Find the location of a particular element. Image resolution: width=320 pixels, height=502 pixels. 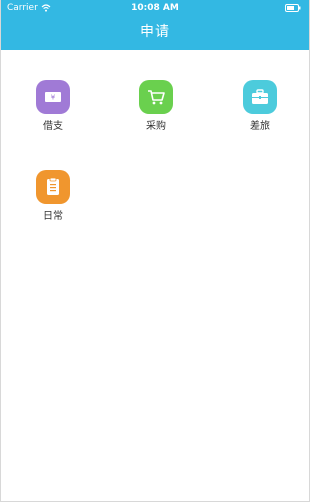

money-bill-icon: ¥ is located at coordinates (53, 97).